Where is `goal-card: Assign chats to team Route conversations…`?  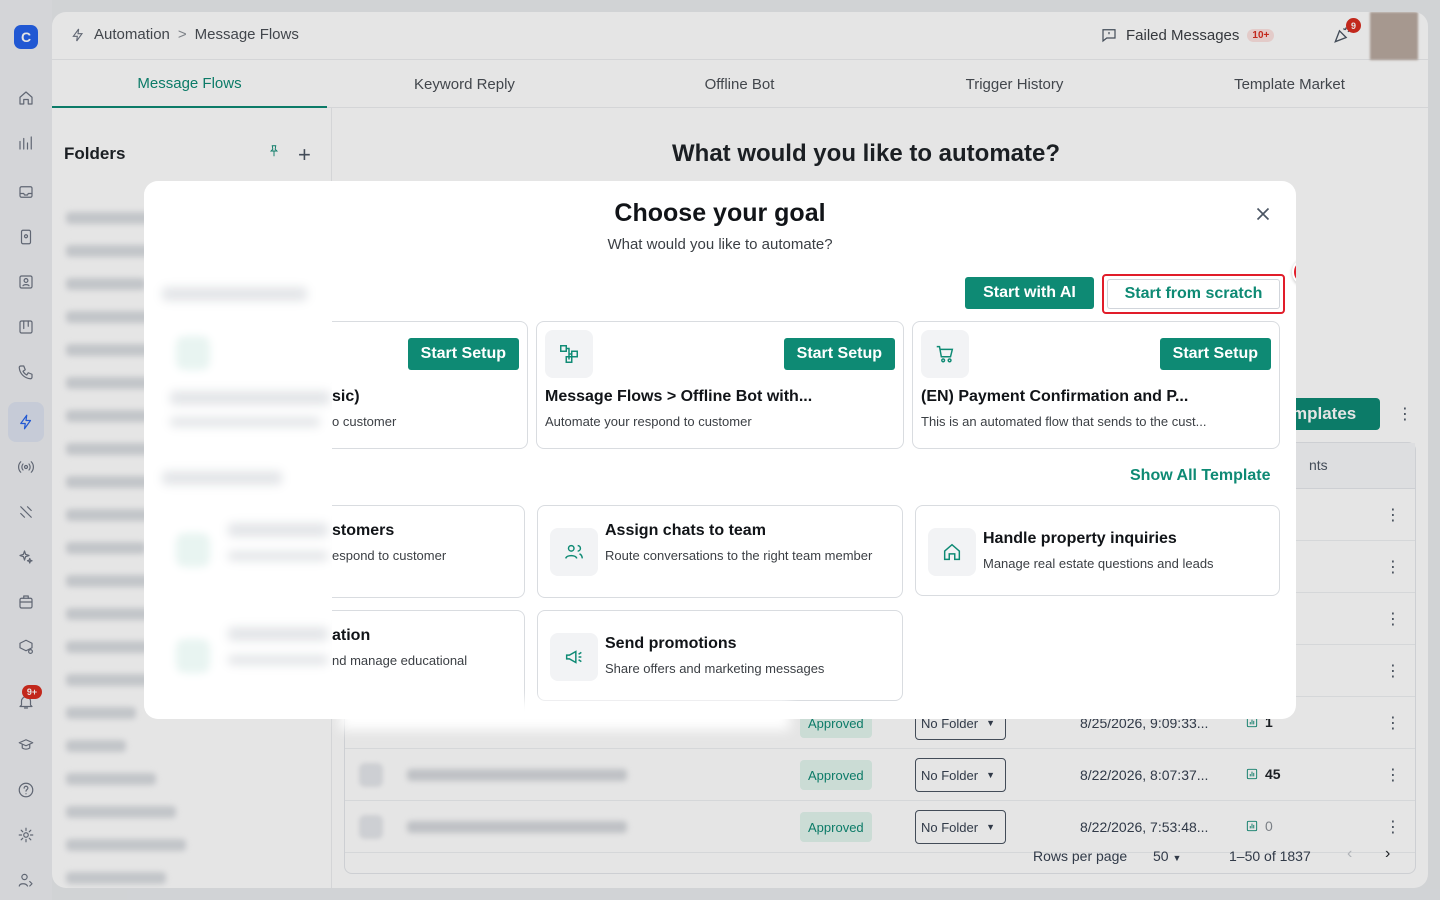 goal-card: Assign chats to team Route conversations… is located at coordinates (720, 551).